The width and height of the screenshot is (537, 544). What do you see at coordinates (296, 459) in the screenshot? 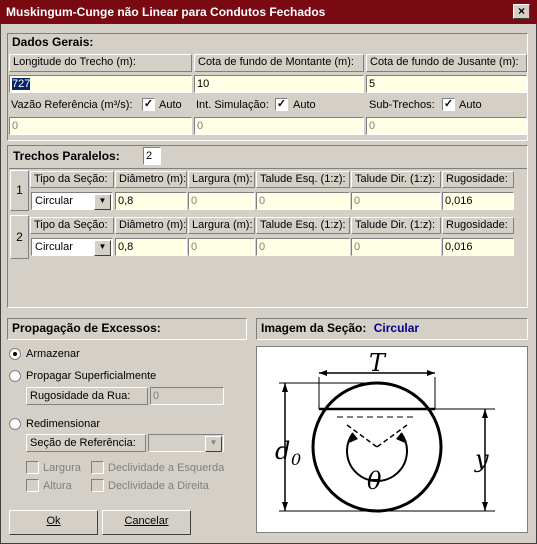
I see `d0-subscript: 0` at bounding box center [296, 459].